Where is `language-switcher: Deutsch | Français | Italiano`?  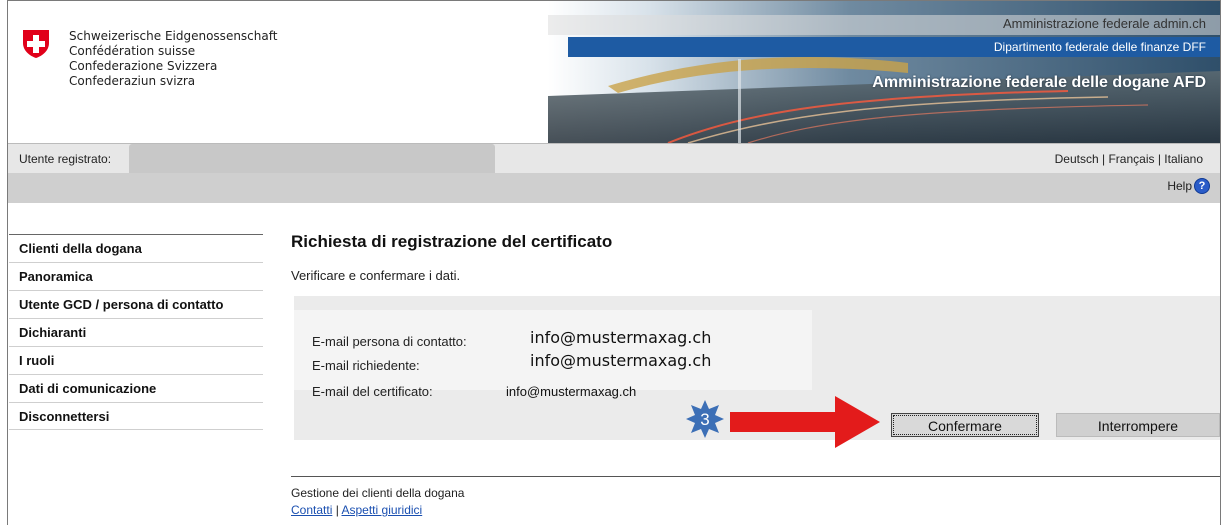
language-switcher: Deutsch | Français | Italiano is located at coordinates (1129, 159).